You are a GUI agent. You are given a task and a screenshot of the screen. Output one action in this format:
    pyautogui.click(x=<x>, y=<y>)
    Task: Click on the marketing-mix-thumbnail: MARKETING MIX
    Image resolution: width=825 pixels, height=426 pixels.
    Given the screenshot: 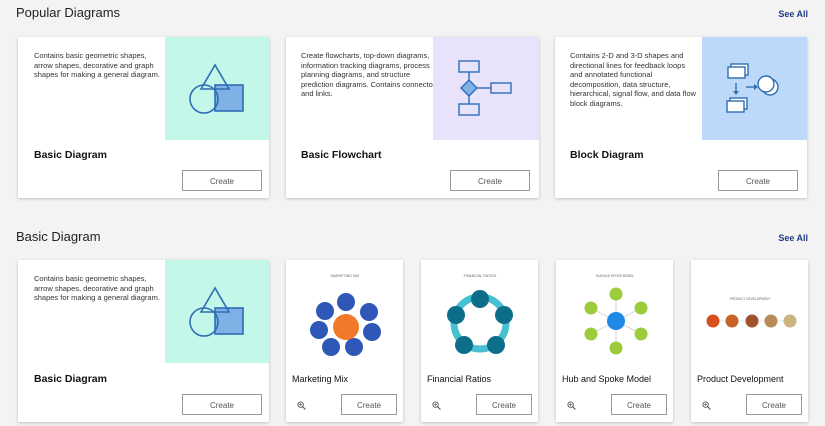 What is the action you would take?
    pyautogui.click(x=345, y=315)
    